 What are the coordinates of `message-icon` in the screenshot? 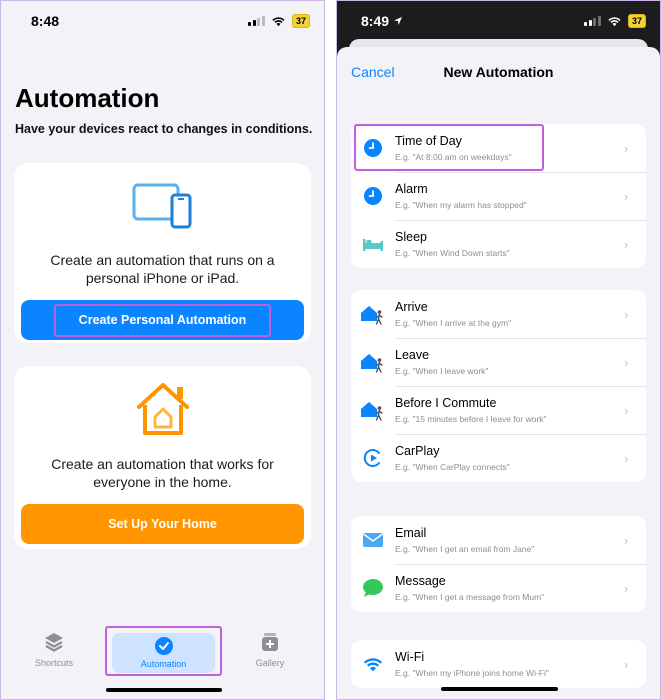 It's located at (373, 588).